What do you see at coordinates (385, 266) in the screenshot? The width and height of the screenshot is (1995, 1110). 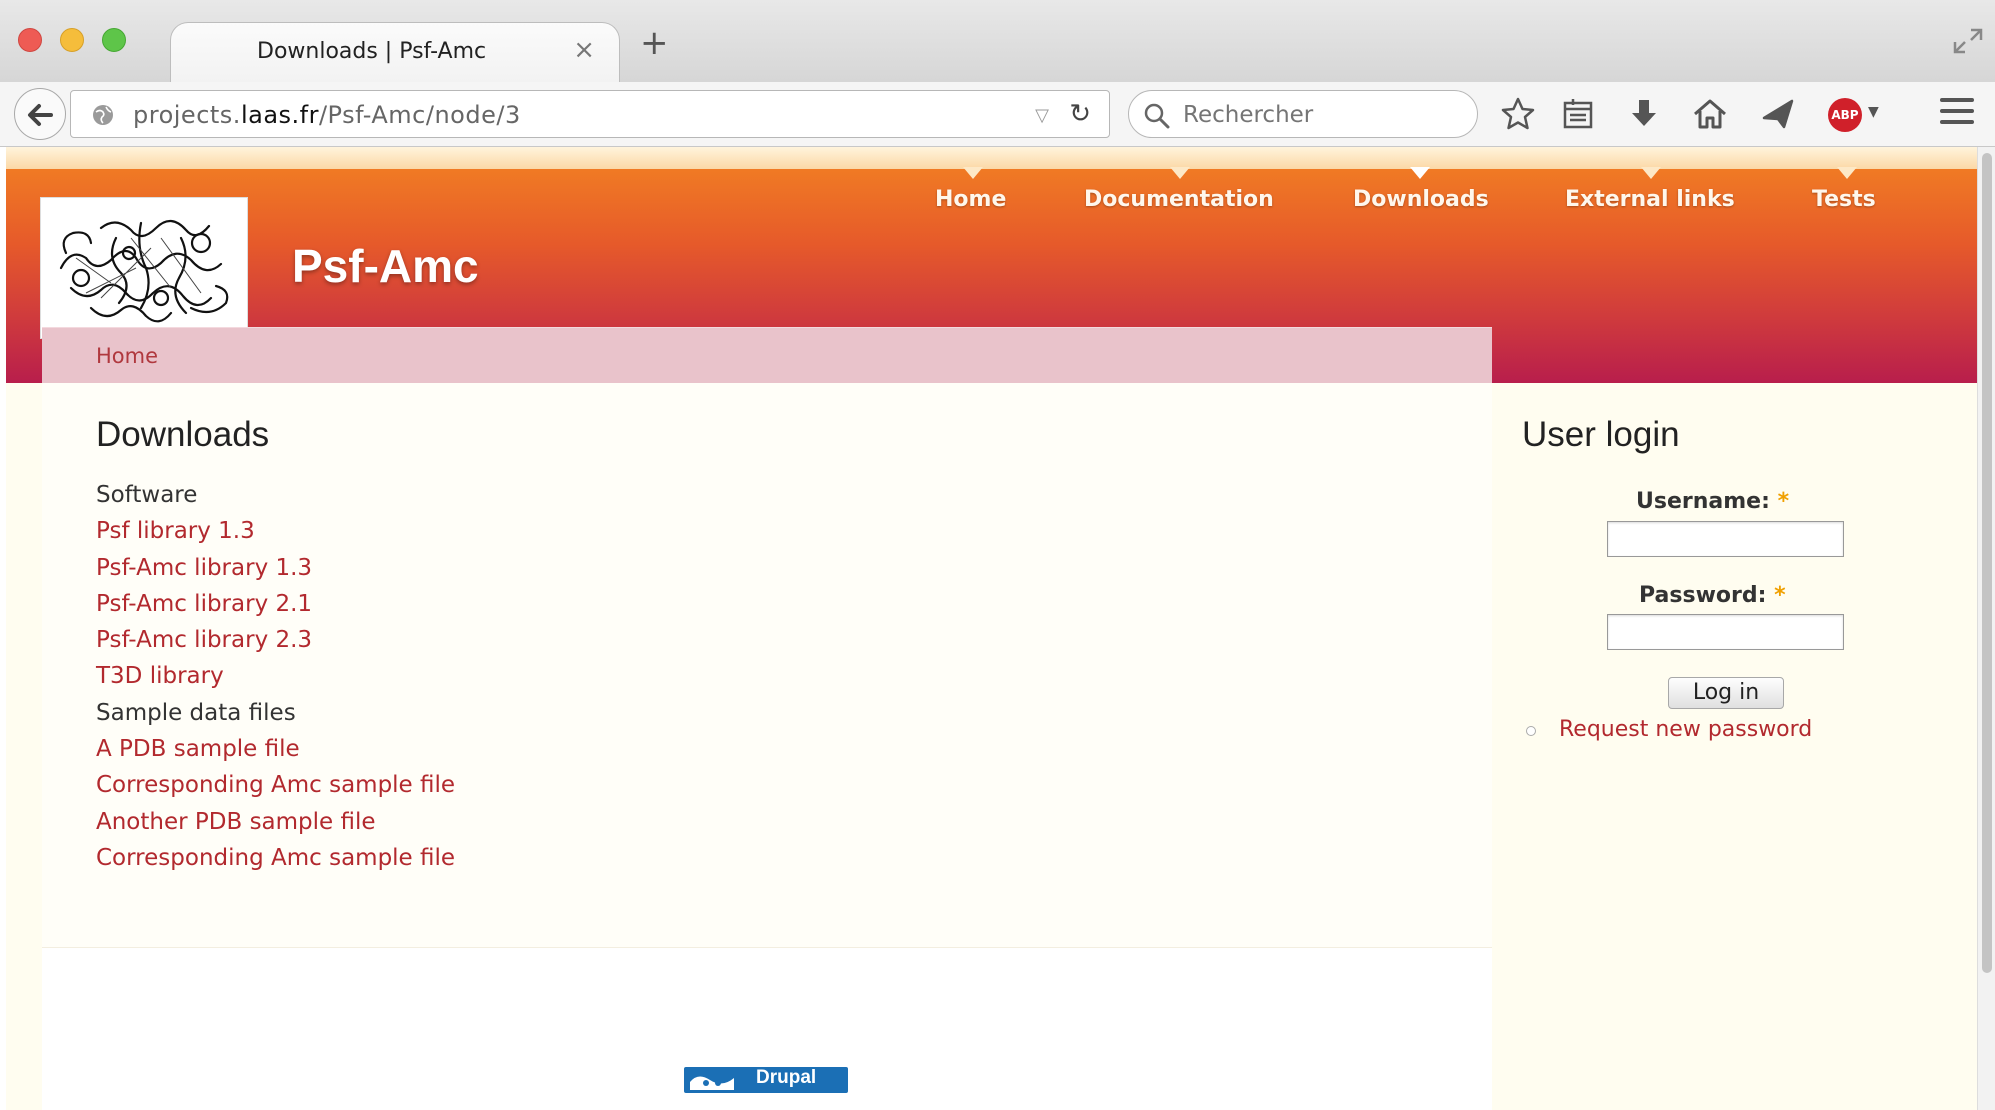 I see `site-name: Psf-Amc` at bounding box center [385, 266].